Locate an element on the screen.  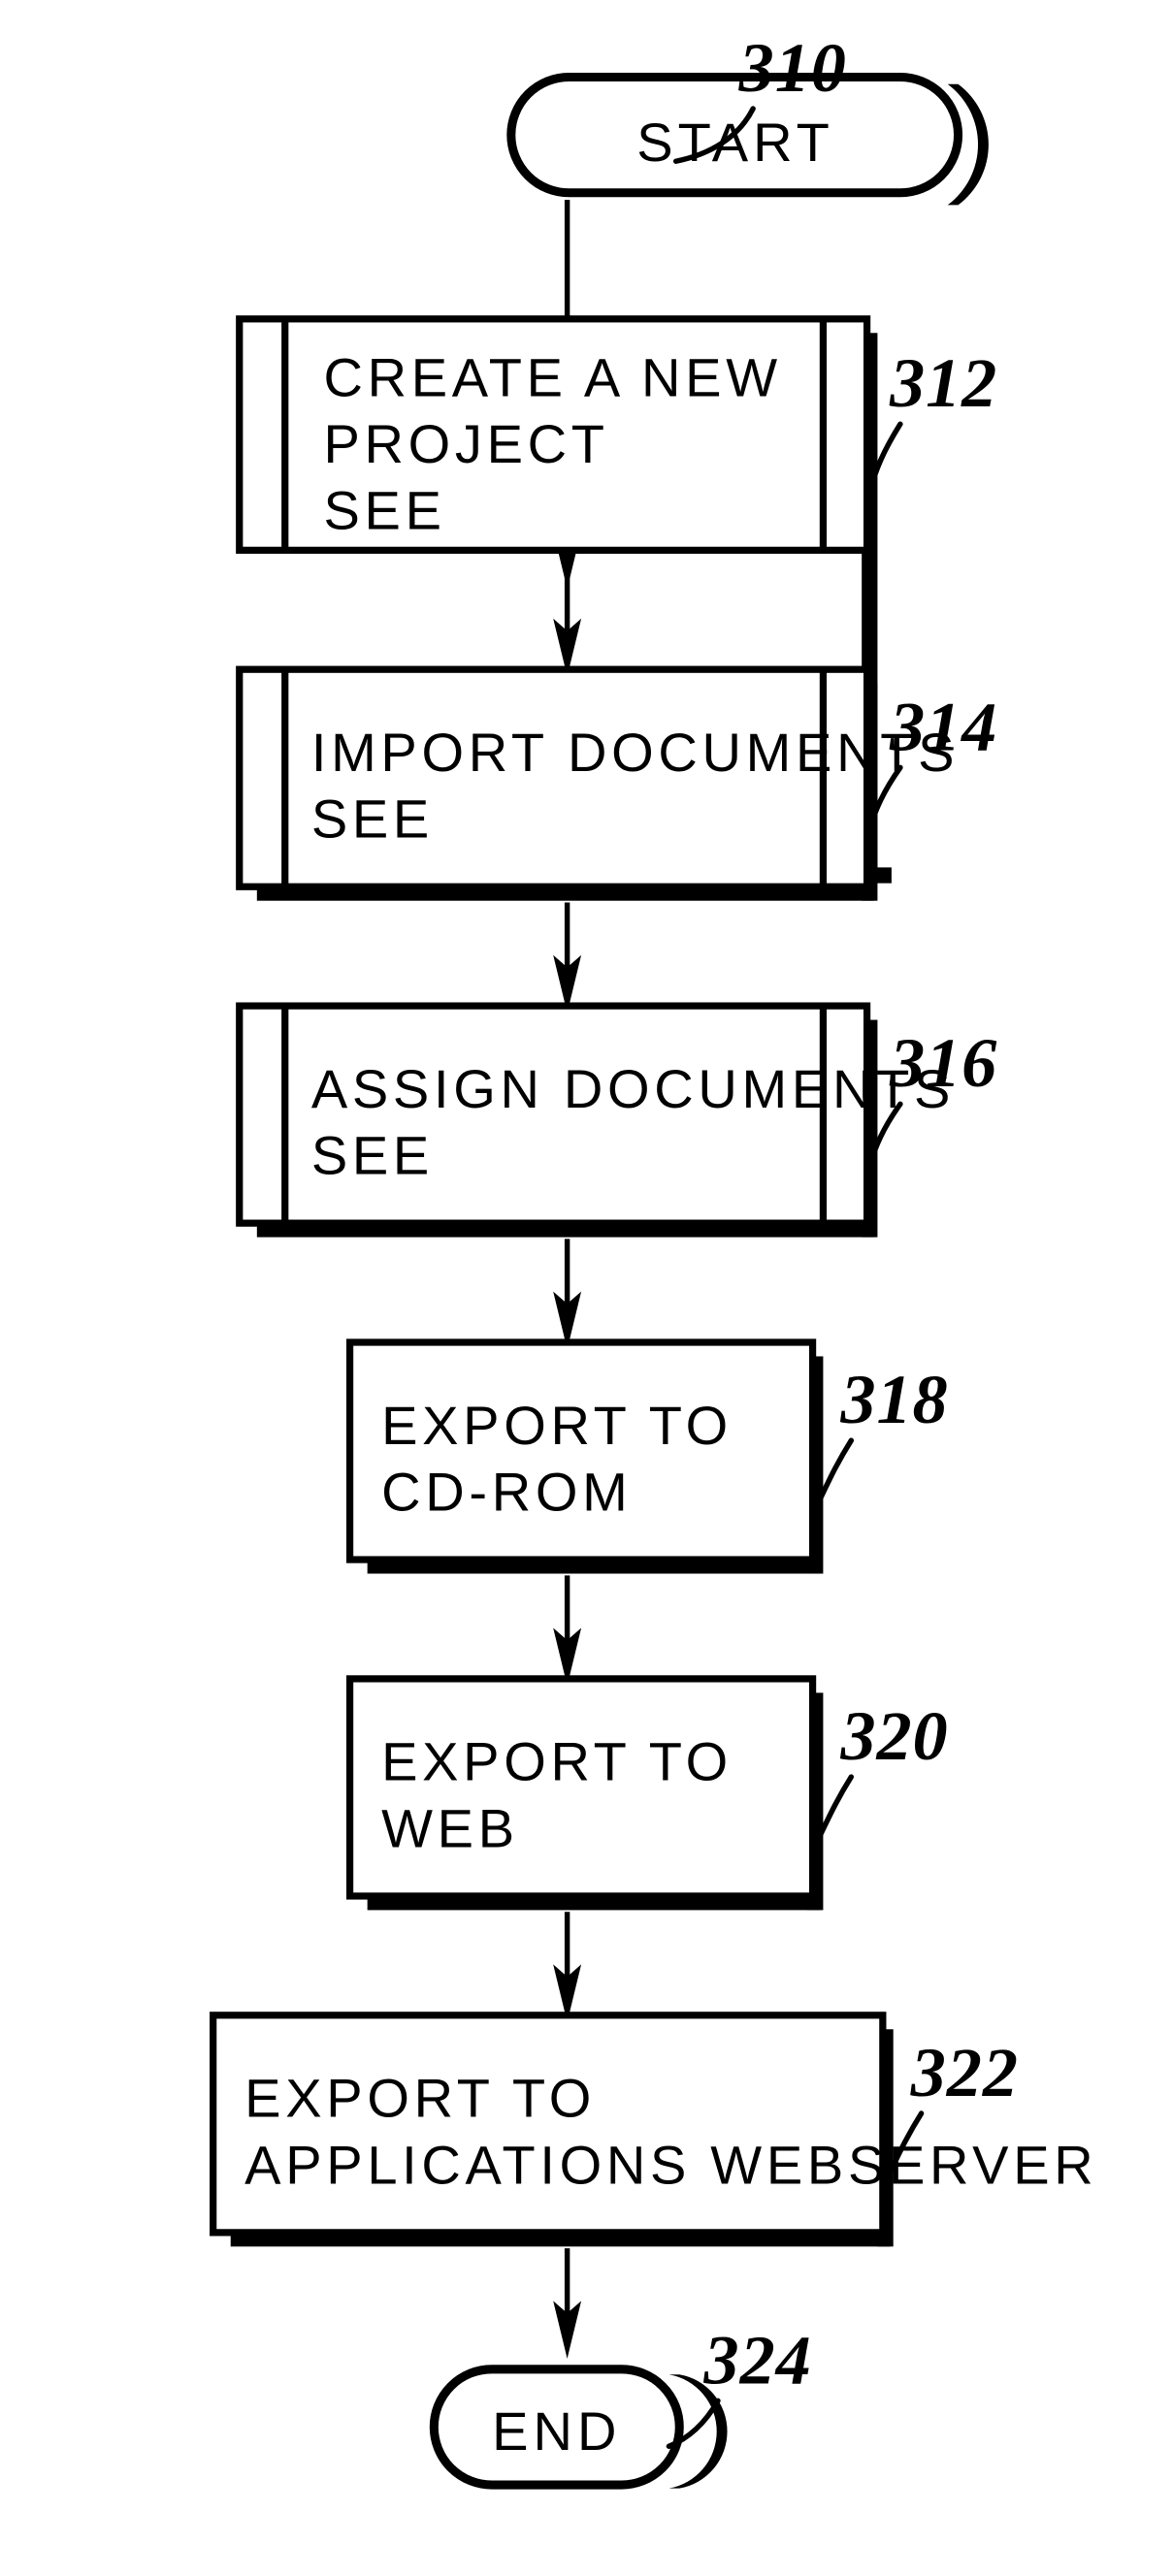
ref-324: 324 is located at coordinates (739, 2385).